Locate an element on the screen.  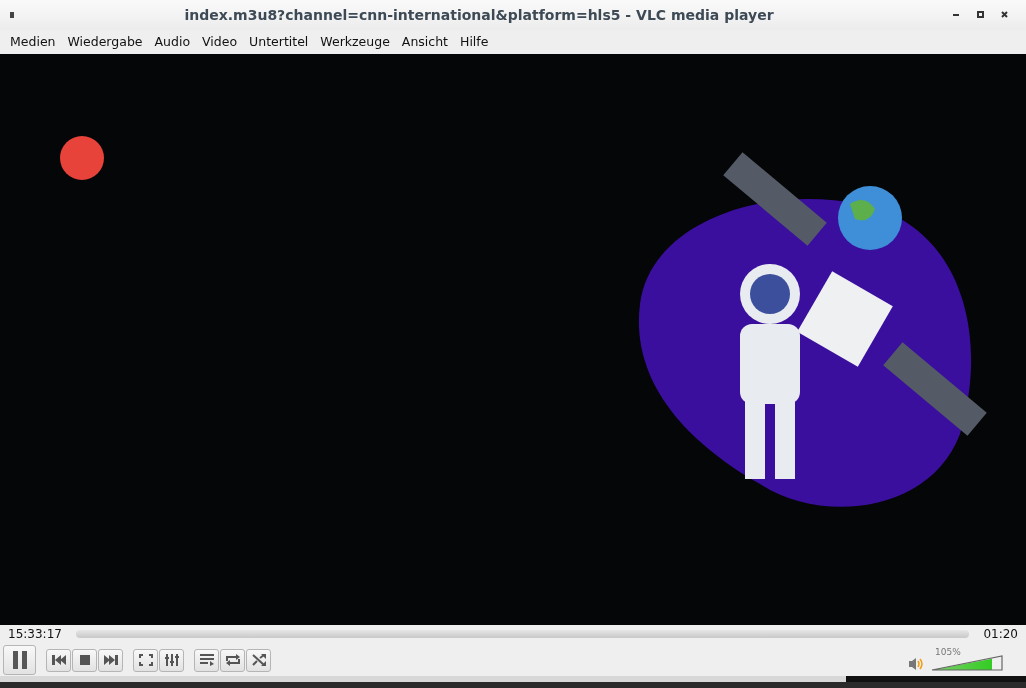
total-time: 01:20 is located at coordinates (1000, 634).